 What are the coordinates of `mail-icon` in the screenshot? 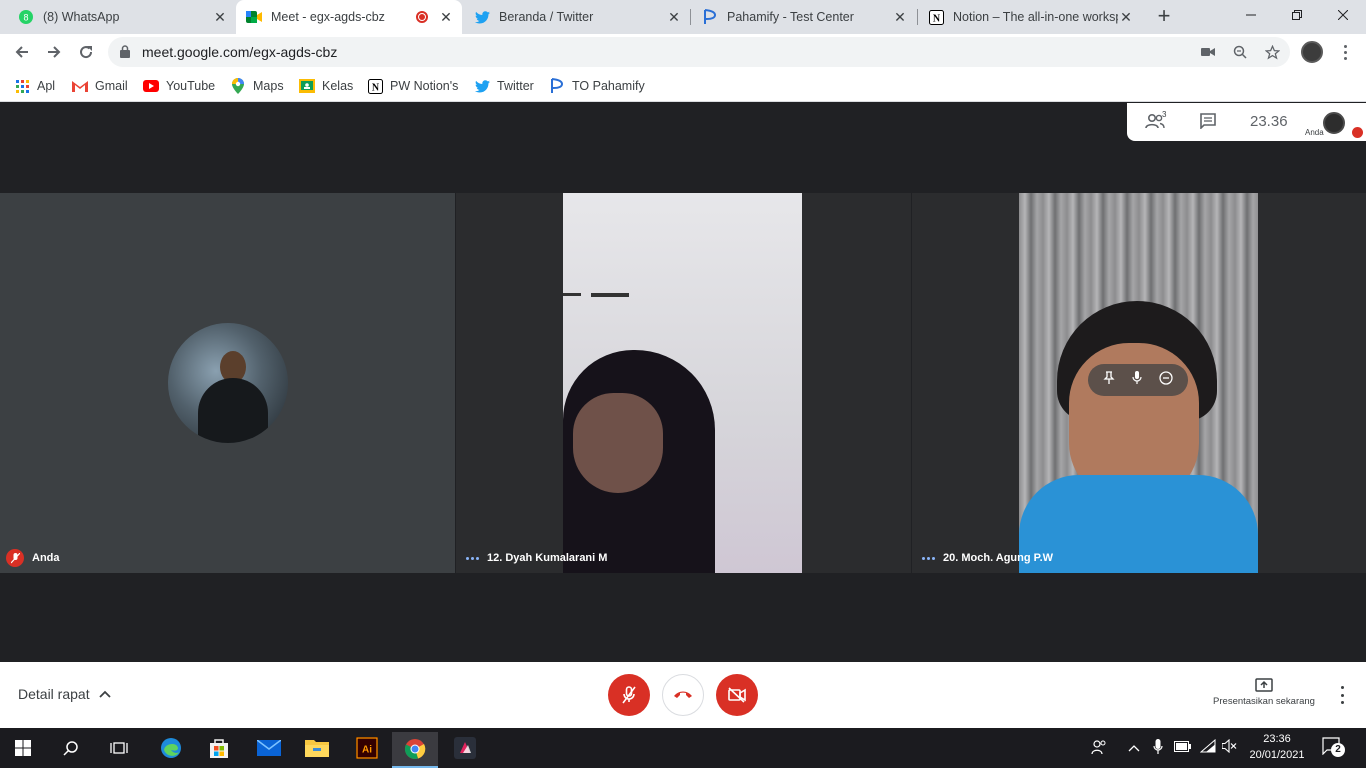 It's located at (269, 748).